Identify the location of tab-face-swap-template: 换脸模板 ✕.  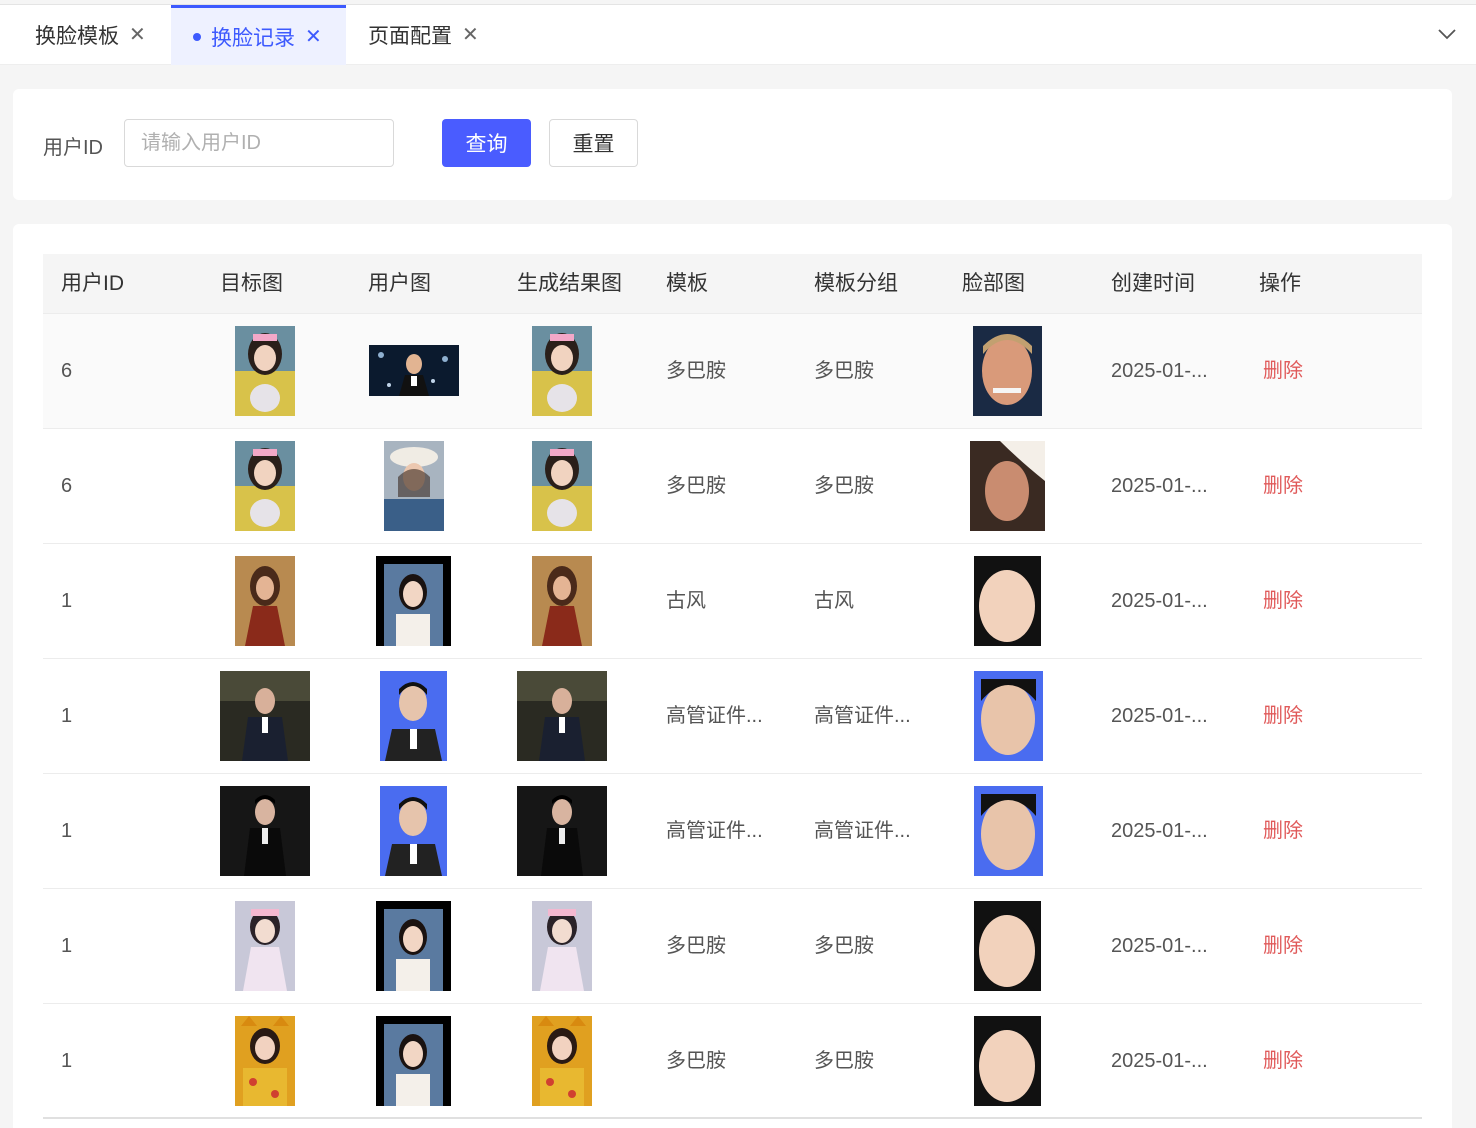
(90, 35).